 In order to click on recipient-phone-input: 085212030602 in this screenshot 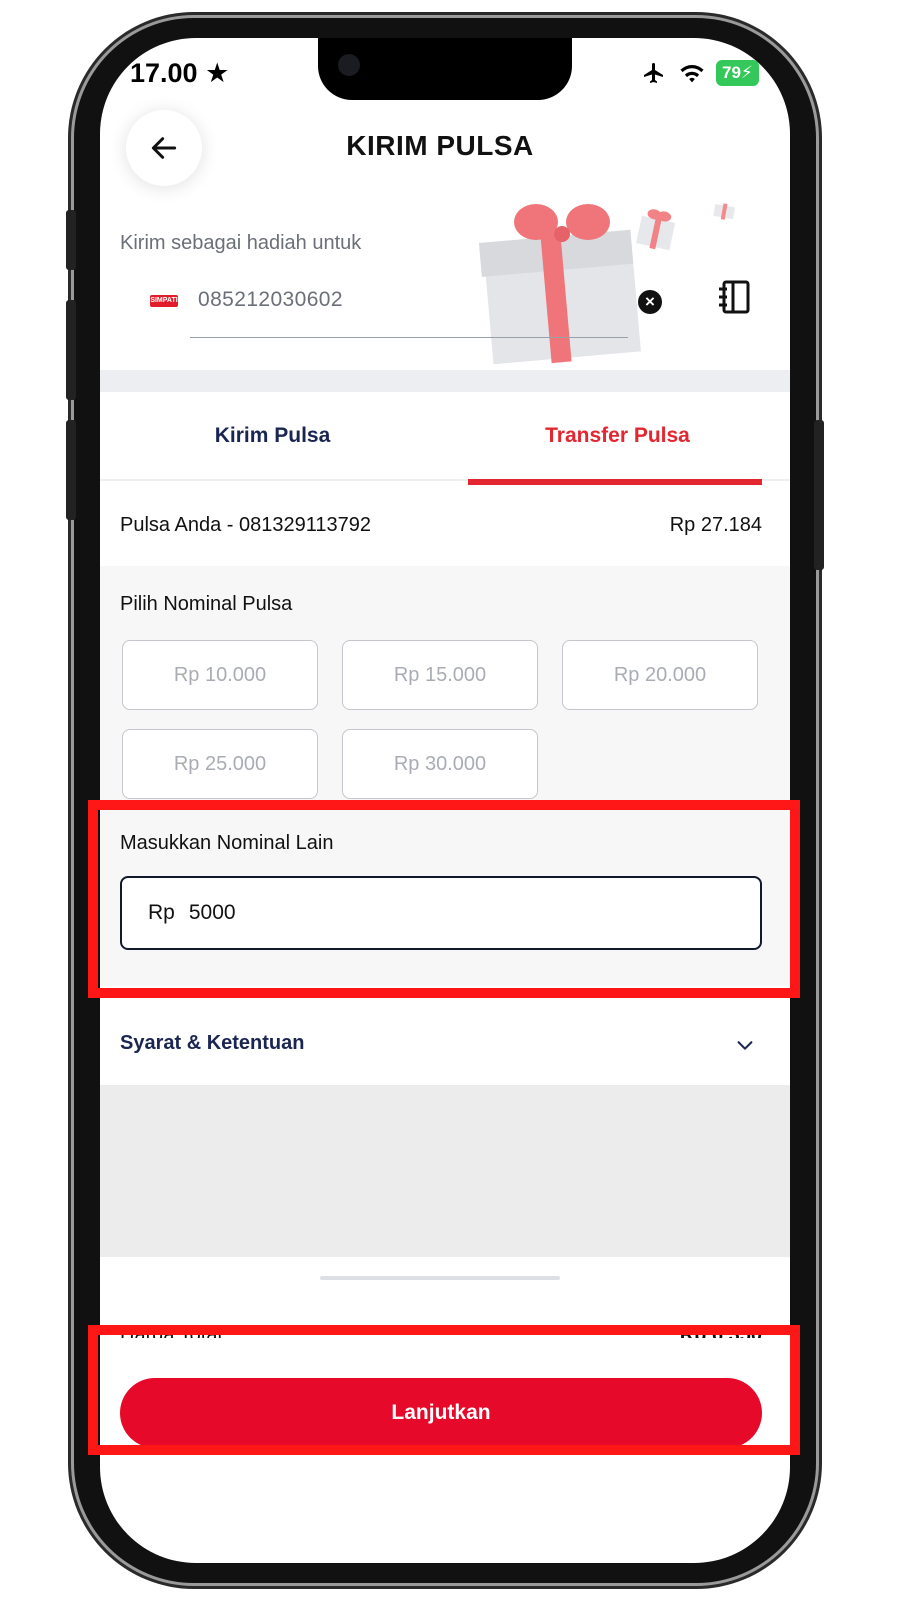, I will do `click(270, 300)`.